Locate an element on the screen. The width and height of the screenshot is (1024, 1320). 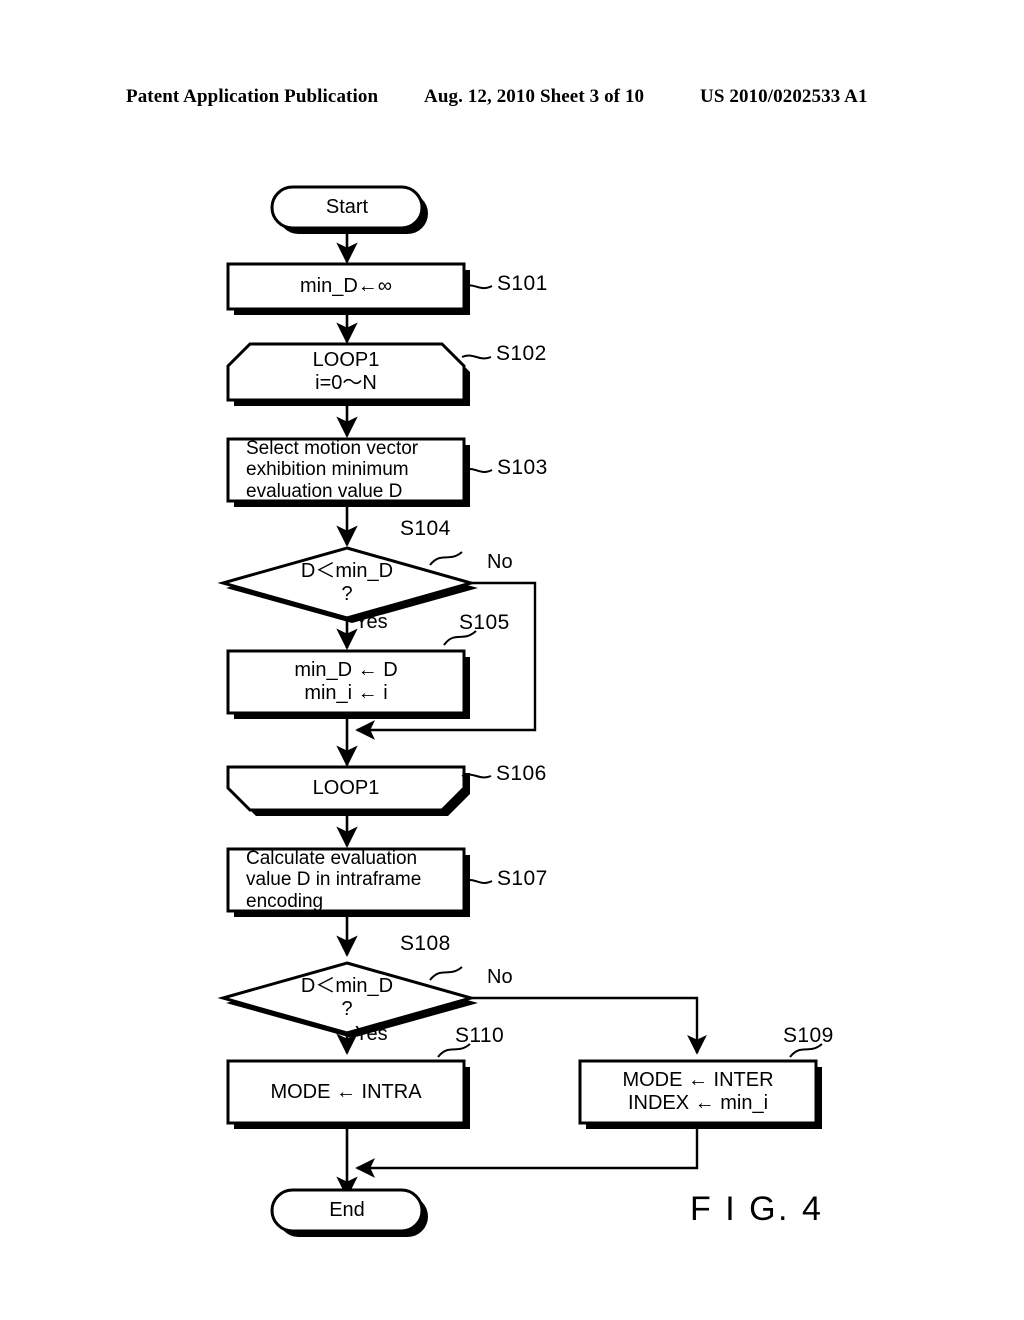
leader-s108 is located at coordinates (446, 973).